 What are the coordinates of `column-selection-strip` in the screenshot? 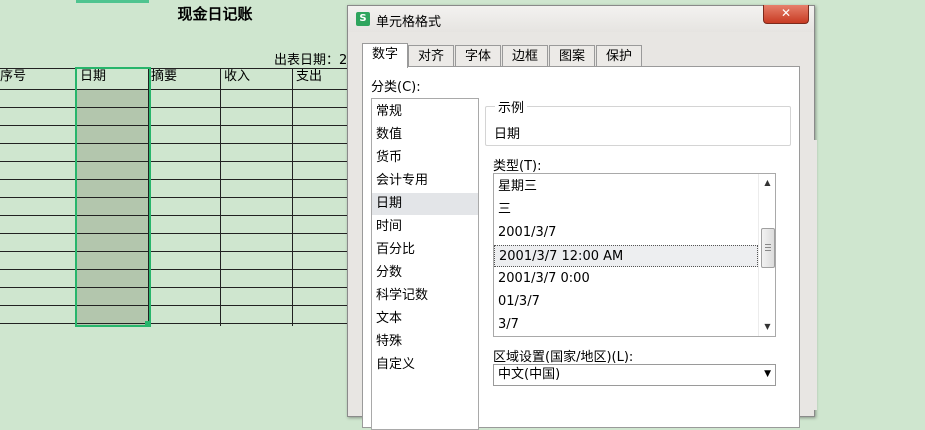 It's located at (112, 1).